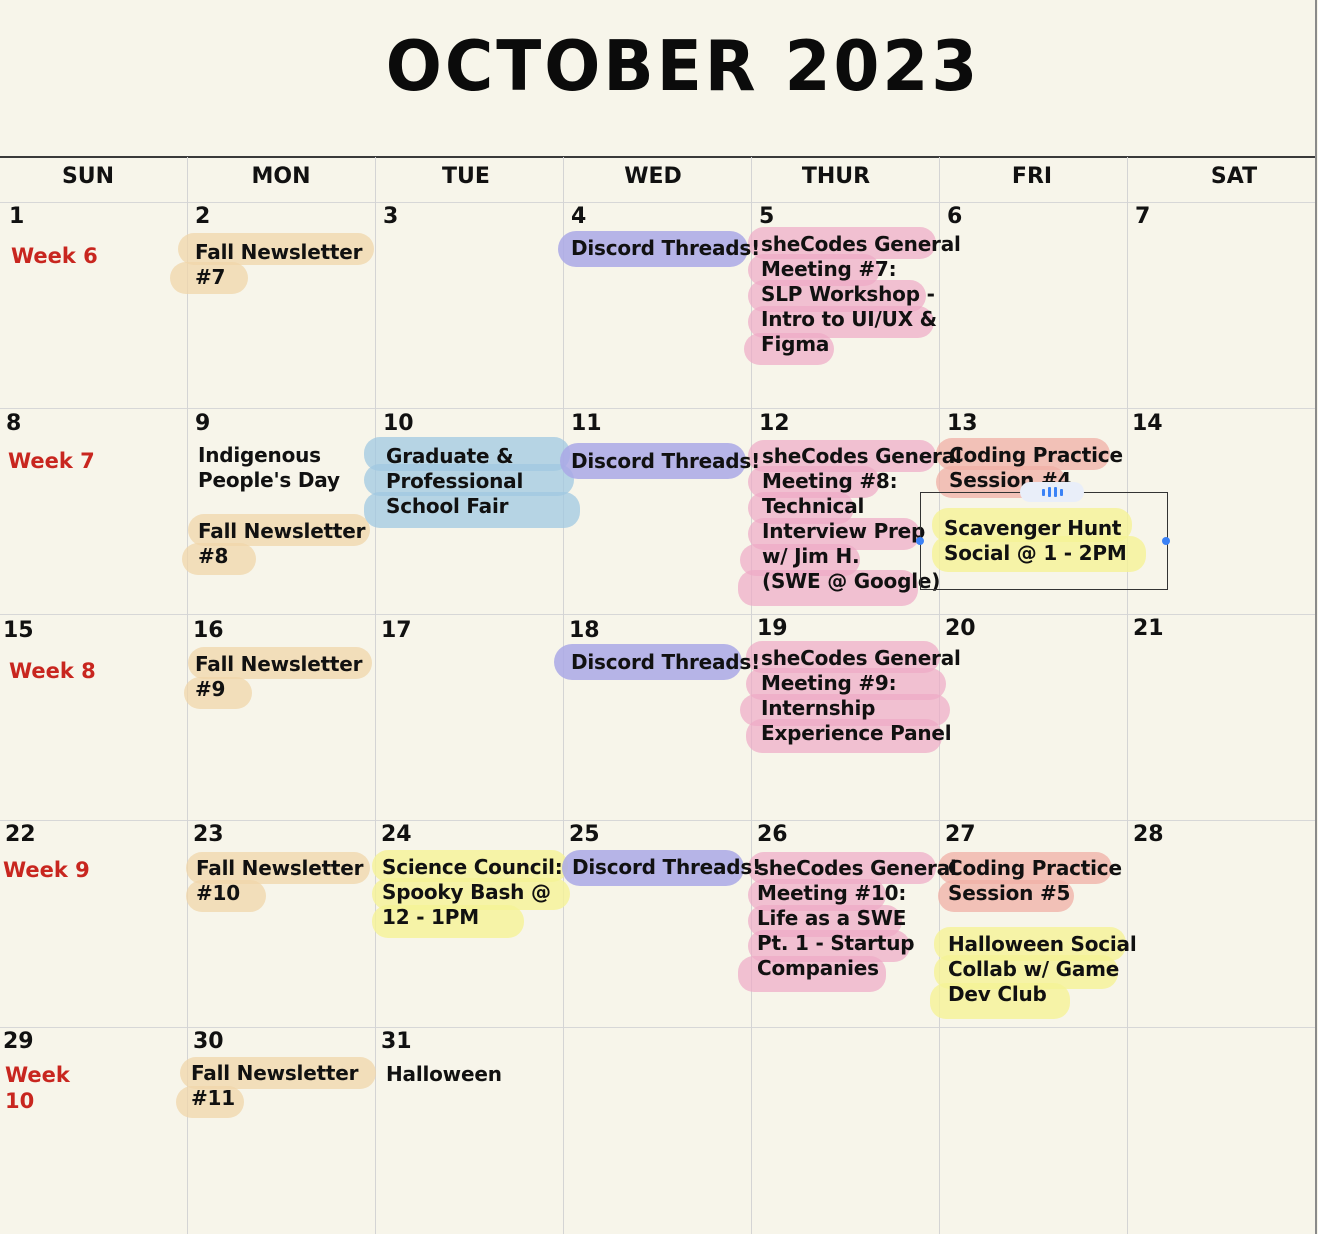  I want to click on dow-sun: SUN, so click(88, 176).